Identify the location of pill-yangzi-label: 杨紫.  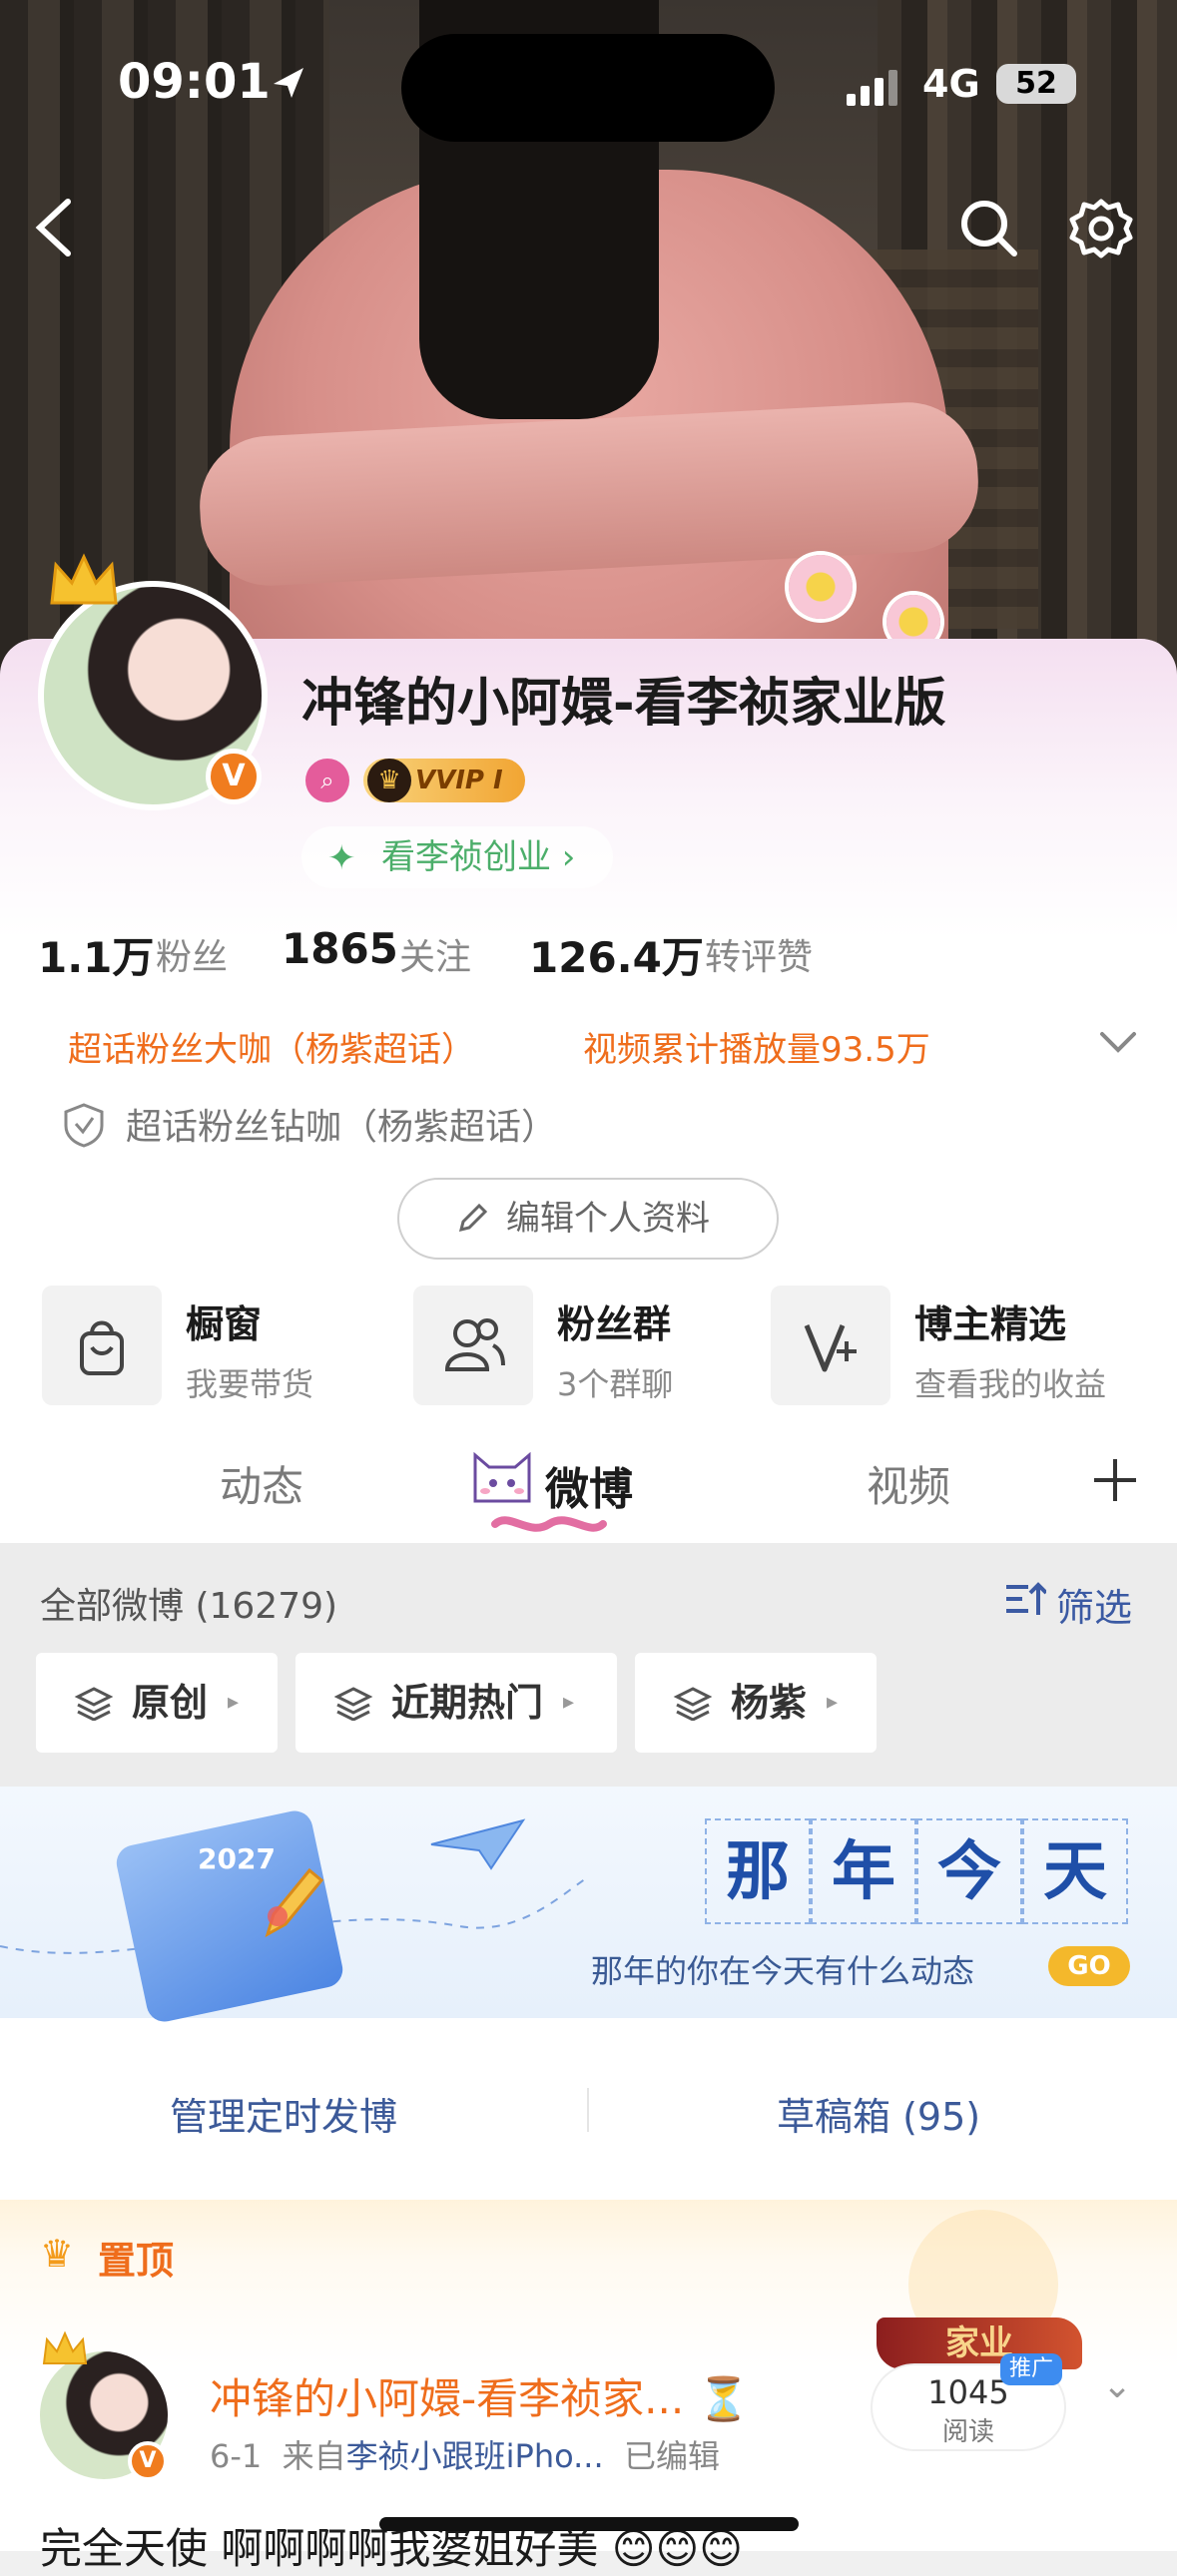
(769, 1703).